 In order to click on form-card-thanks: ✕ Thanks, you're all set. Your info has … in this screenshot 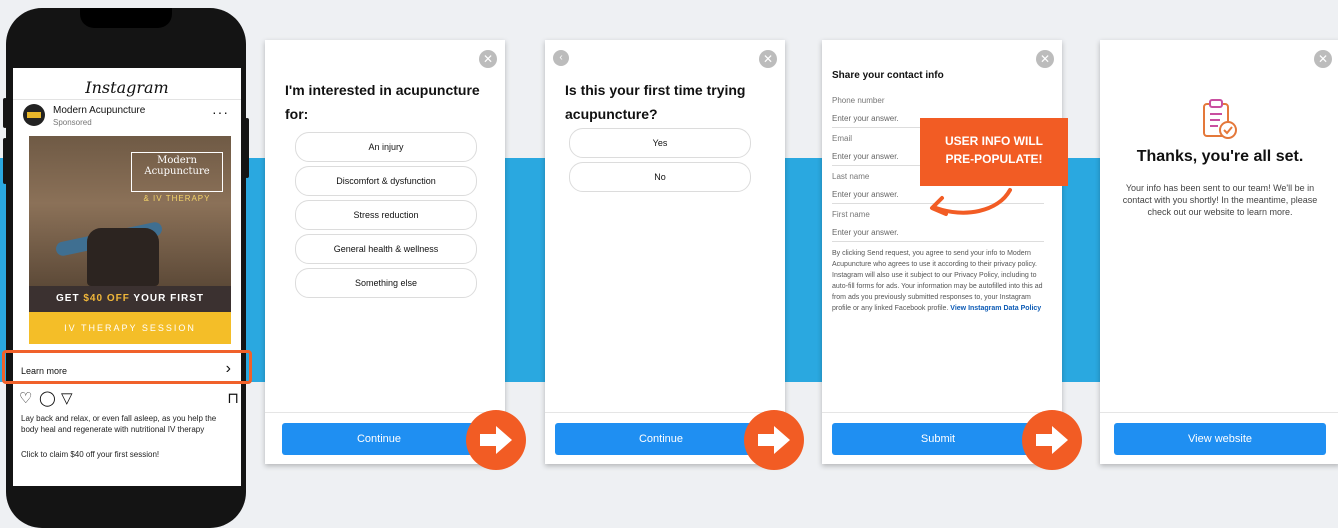, I will do `click(1219, 252)`.